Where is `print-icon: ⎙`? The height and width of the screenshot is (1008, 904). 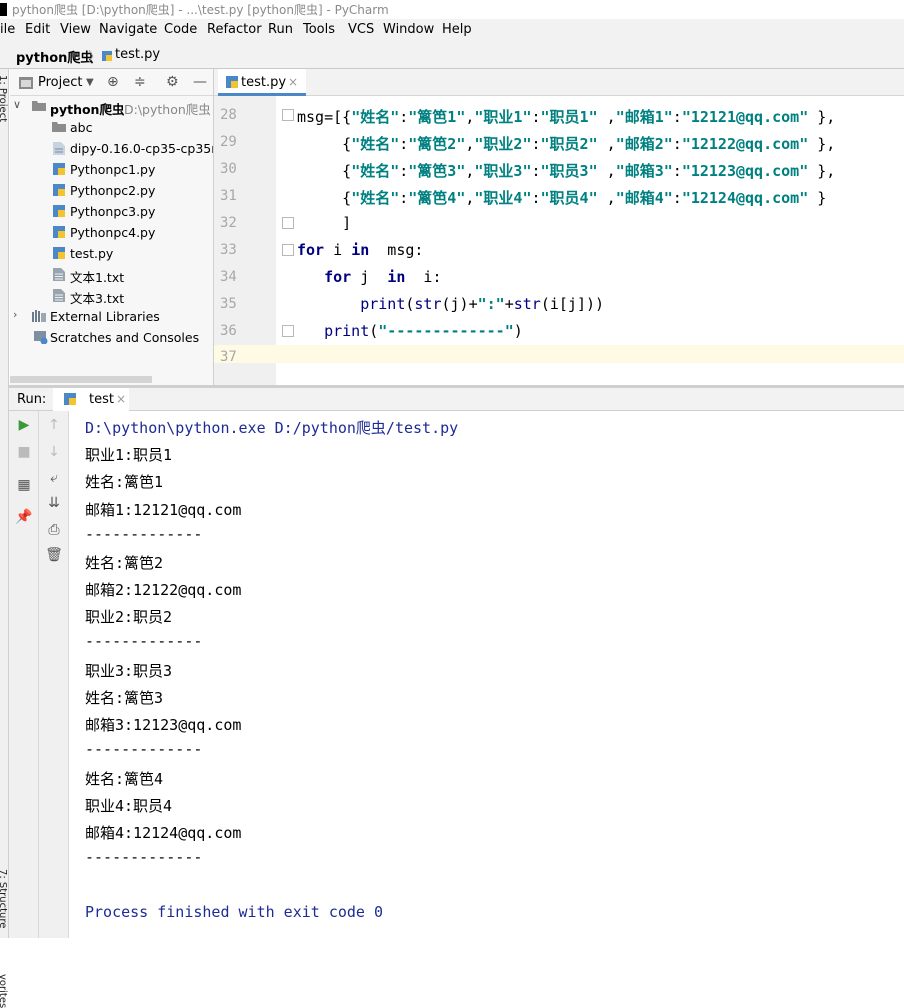
print-icon: ⎙ is located at coordinates (54, 530).